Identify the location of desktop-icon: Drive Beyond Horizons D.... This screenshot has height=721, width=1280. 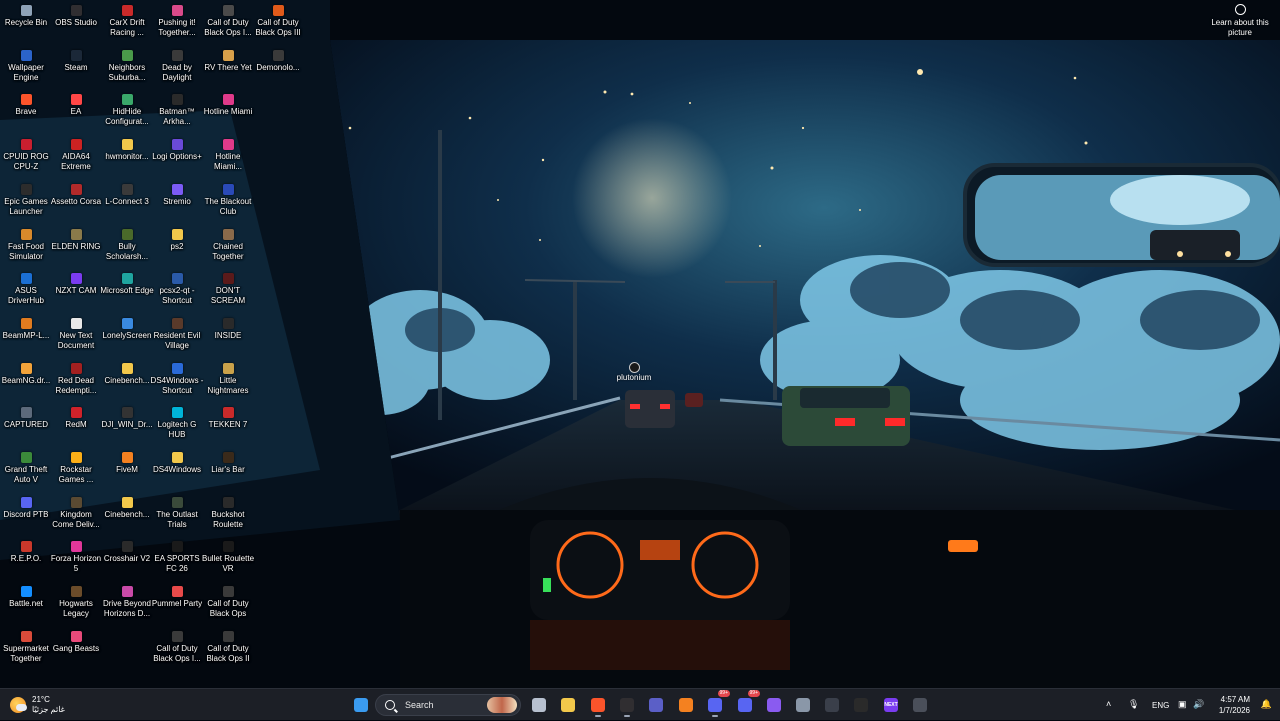
(127, 607).